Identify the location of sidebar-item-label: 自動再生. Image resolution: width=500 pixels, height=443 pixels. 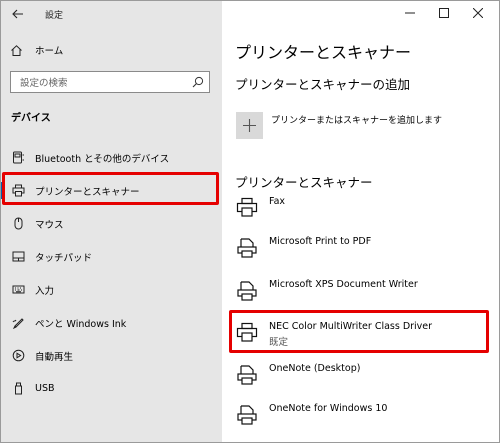
(54, 357).